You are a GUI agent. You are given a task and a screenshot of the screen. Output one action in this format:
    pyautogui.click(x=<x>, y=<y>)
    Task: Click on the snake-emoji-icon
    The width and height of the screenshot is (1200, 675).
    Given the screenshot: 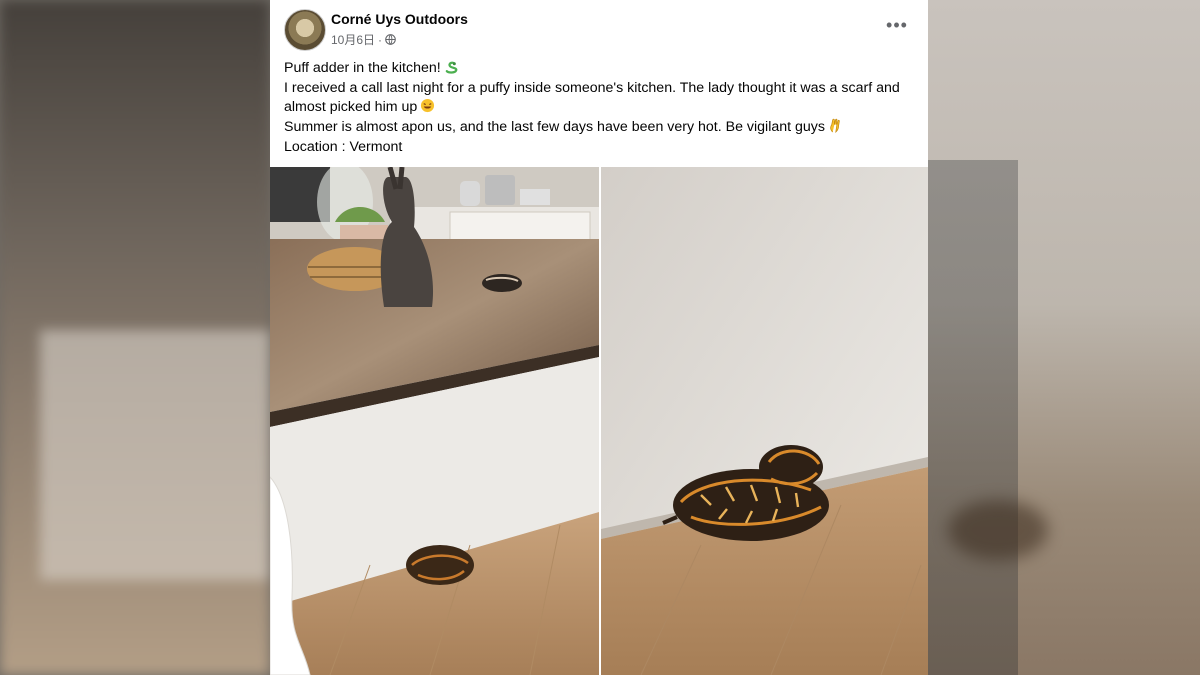 What is the action you would take?
    pyautogui.click(x=451, y=67)
    